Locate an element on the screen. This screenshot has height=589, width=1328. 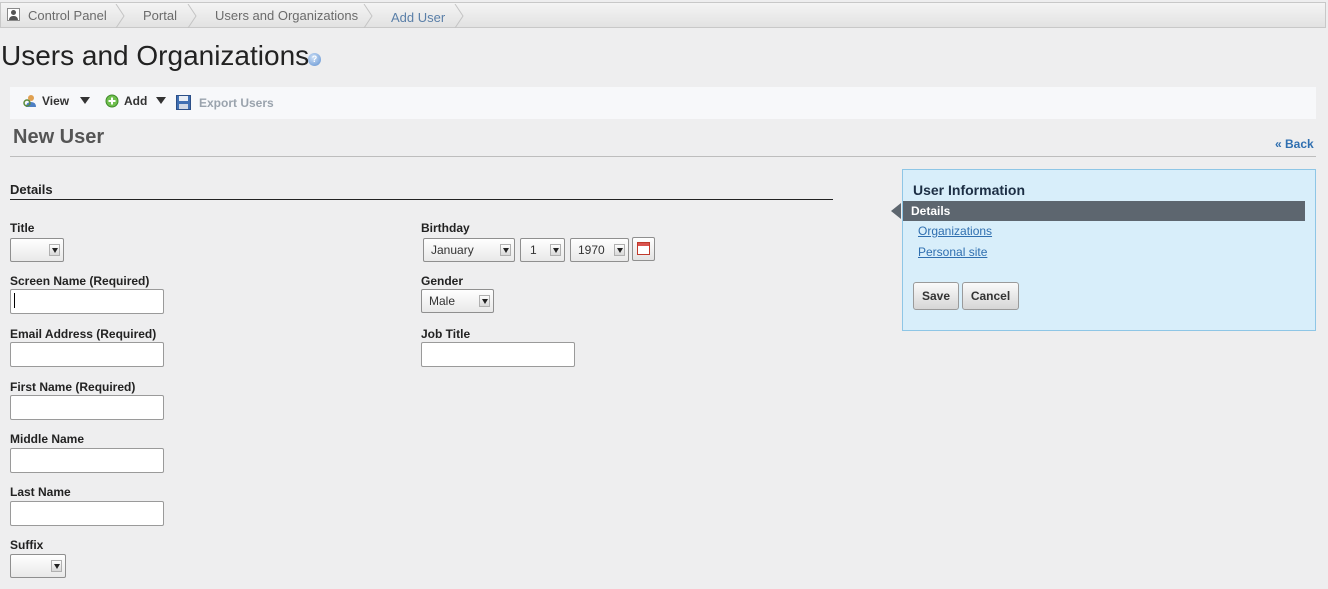
add-dropdown-icon is located at coordinates (161, 100).